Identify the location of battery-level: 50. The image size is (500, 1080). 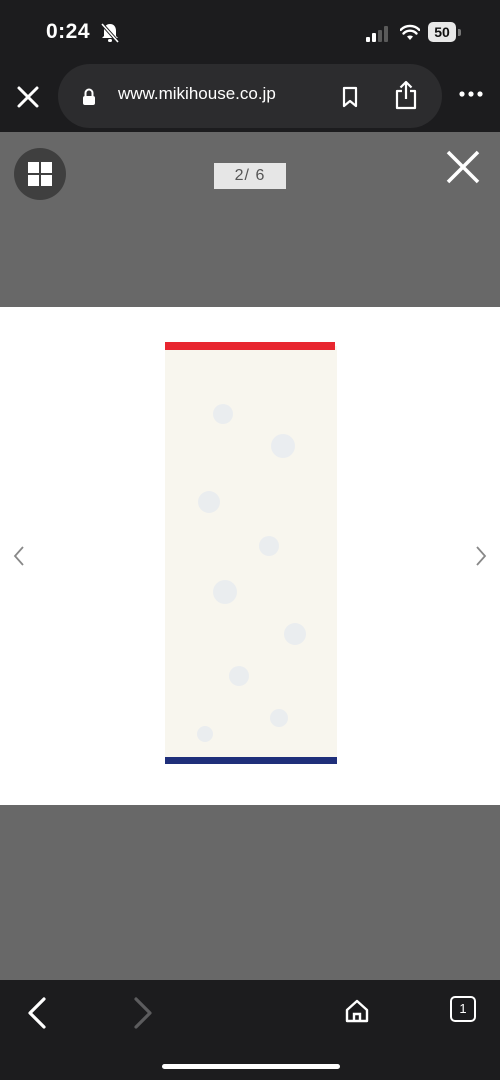
(442, 32).